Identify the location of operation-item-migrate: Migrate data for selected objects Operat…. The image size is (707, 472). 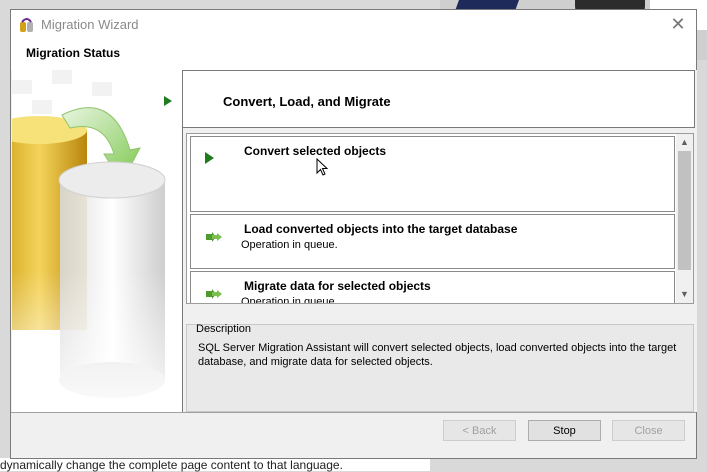
(432, 287).